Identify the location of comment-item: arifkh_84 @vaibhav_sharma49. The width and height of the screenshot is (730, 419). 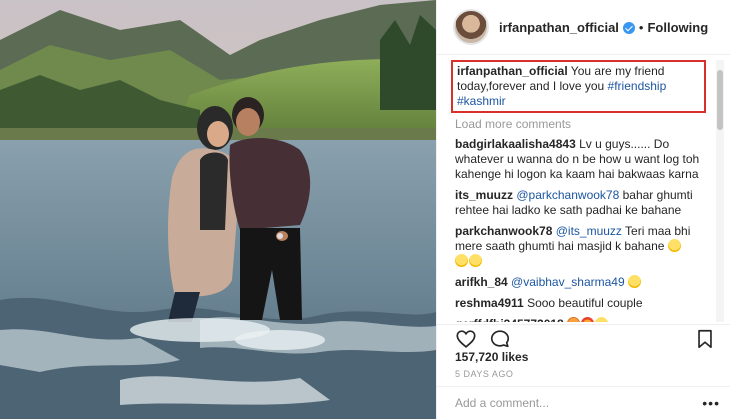
(585, 282).